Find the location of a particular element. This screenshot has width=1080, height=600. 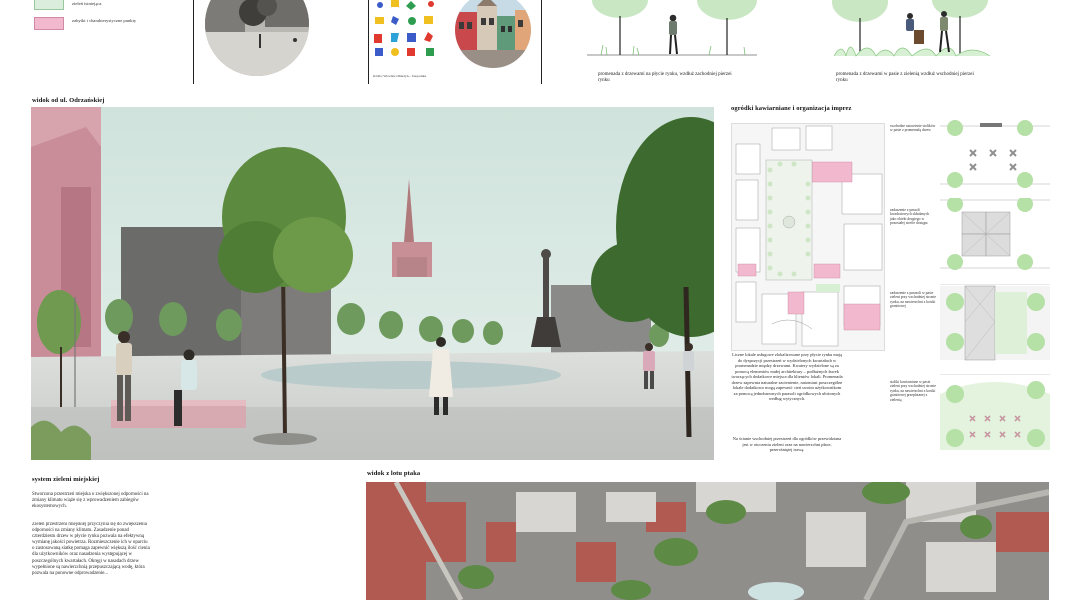

cafe-diagram-green-strip is located at coordinates (995, 323).